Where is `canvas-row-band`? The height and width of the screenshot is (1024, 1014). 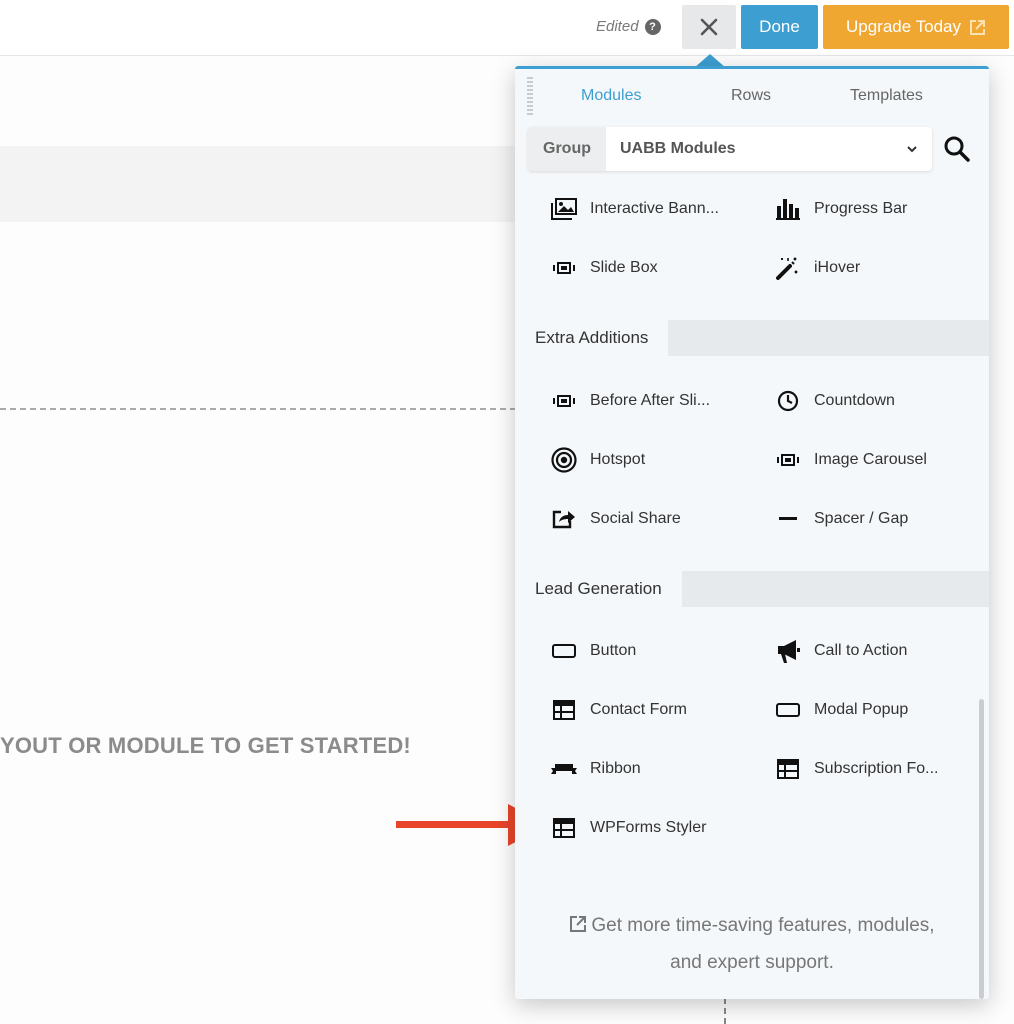
canvas-row-band is located at coordinates (258, 184).